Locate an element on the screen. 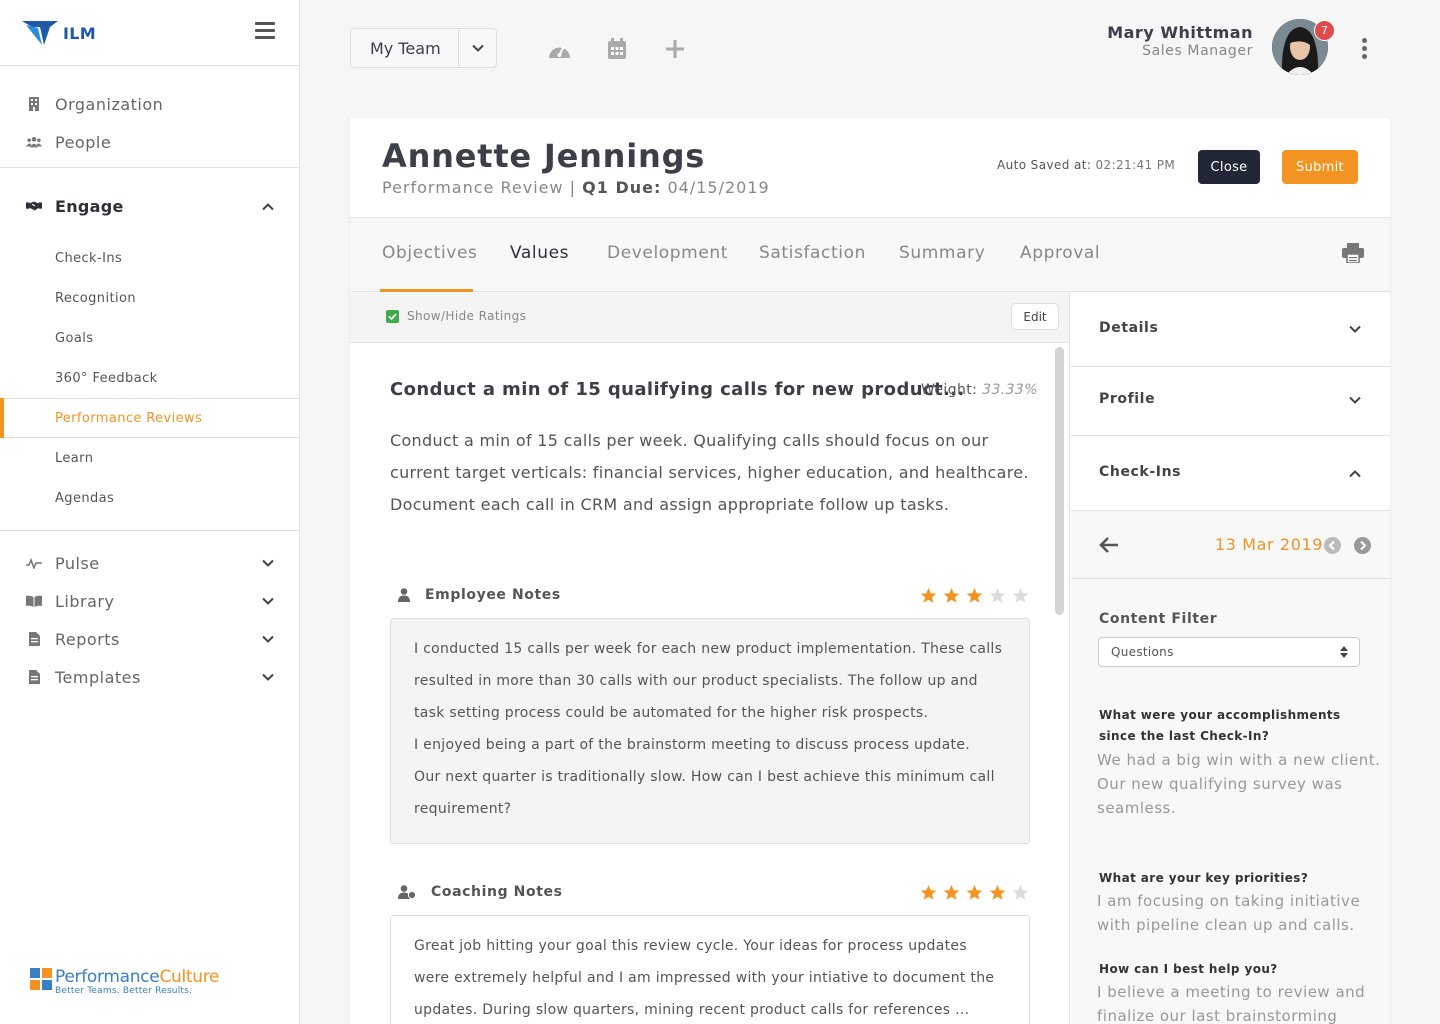 The width and height of the screenshot is (1440, 1024). sidebar-item-organization: Organization is located at coordinates (149, 104).